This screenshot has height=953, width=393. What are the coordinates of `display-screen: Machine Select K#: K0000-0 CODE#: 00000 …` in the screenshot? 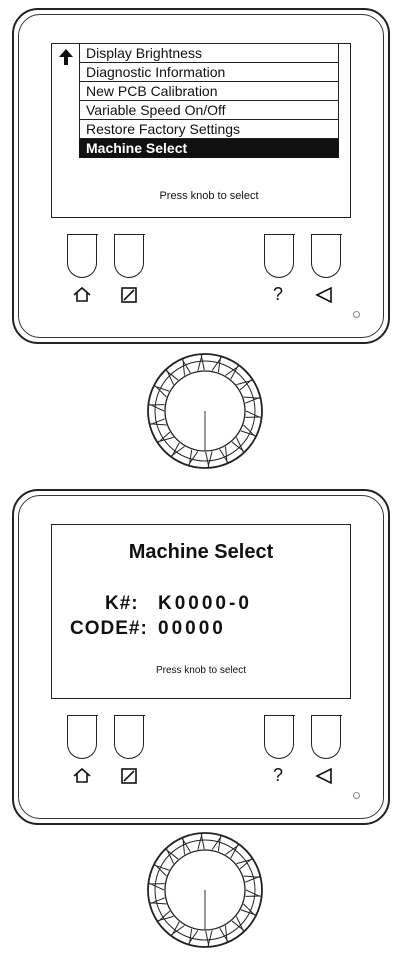 It's located at (201, 611).